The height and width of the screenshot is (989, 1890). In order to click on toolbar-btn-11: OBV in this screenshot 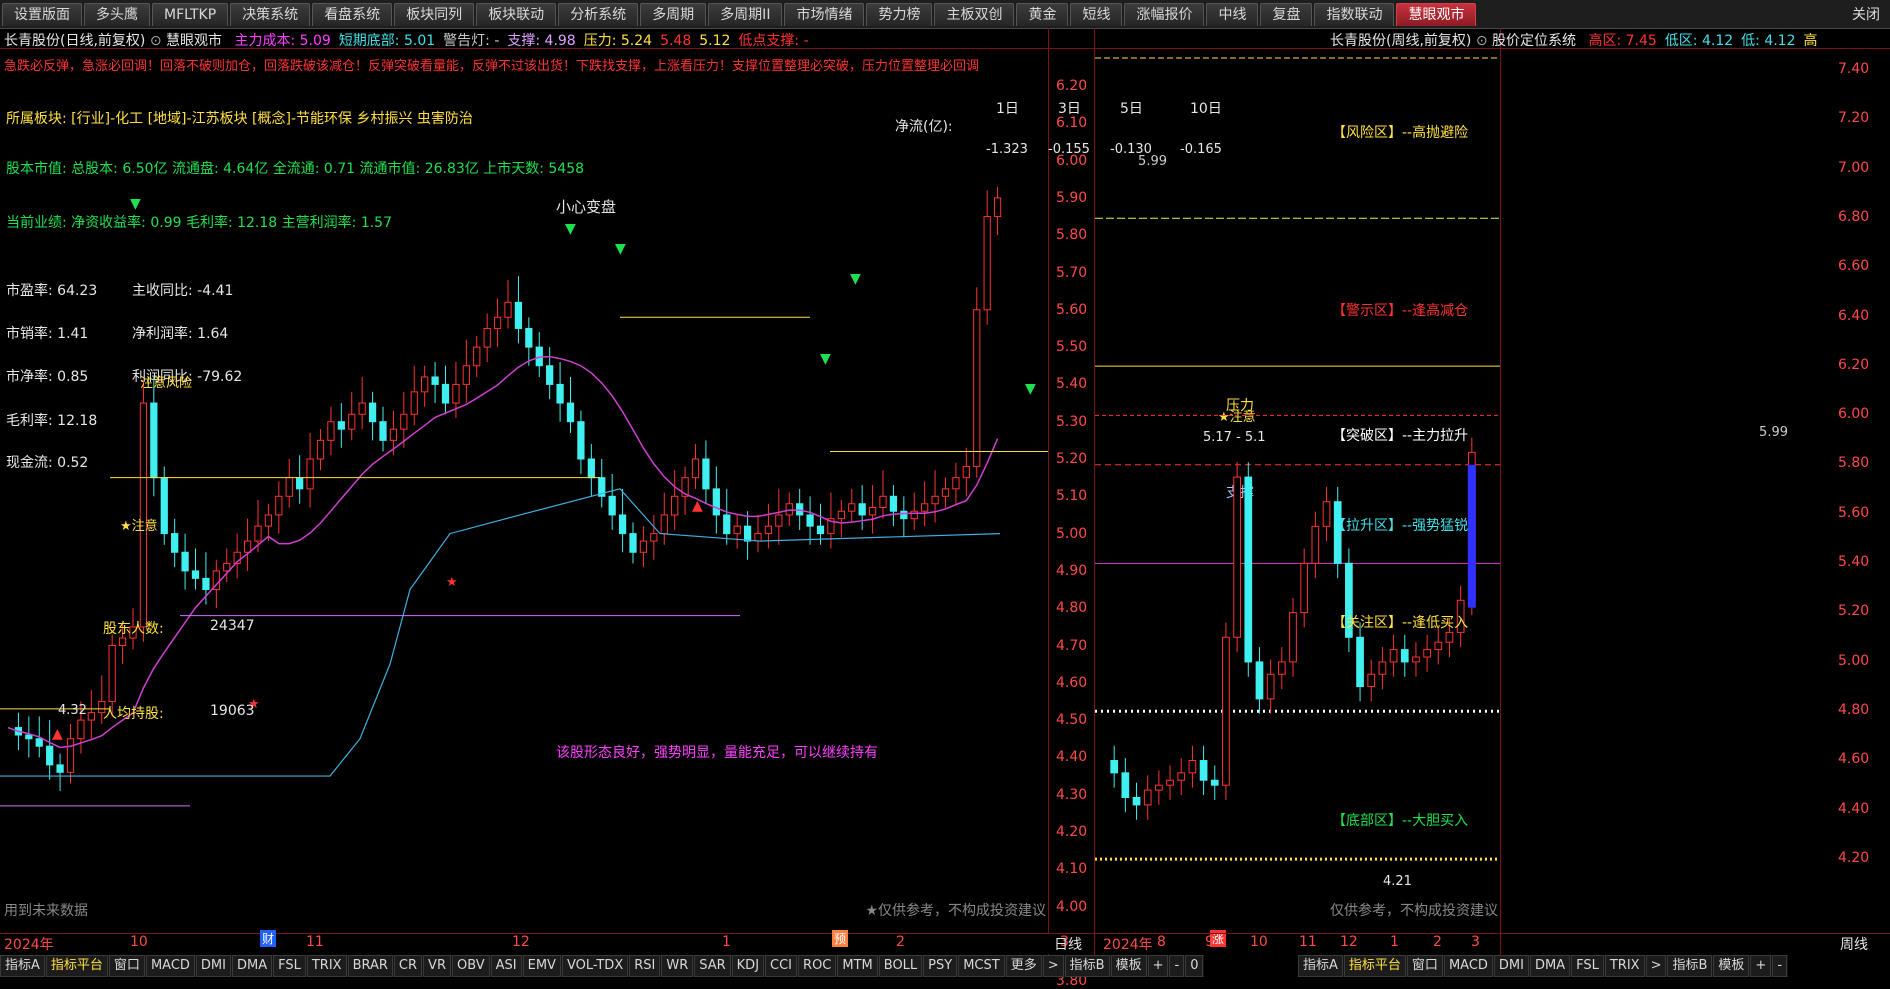, I will do `click(470, 966)`.